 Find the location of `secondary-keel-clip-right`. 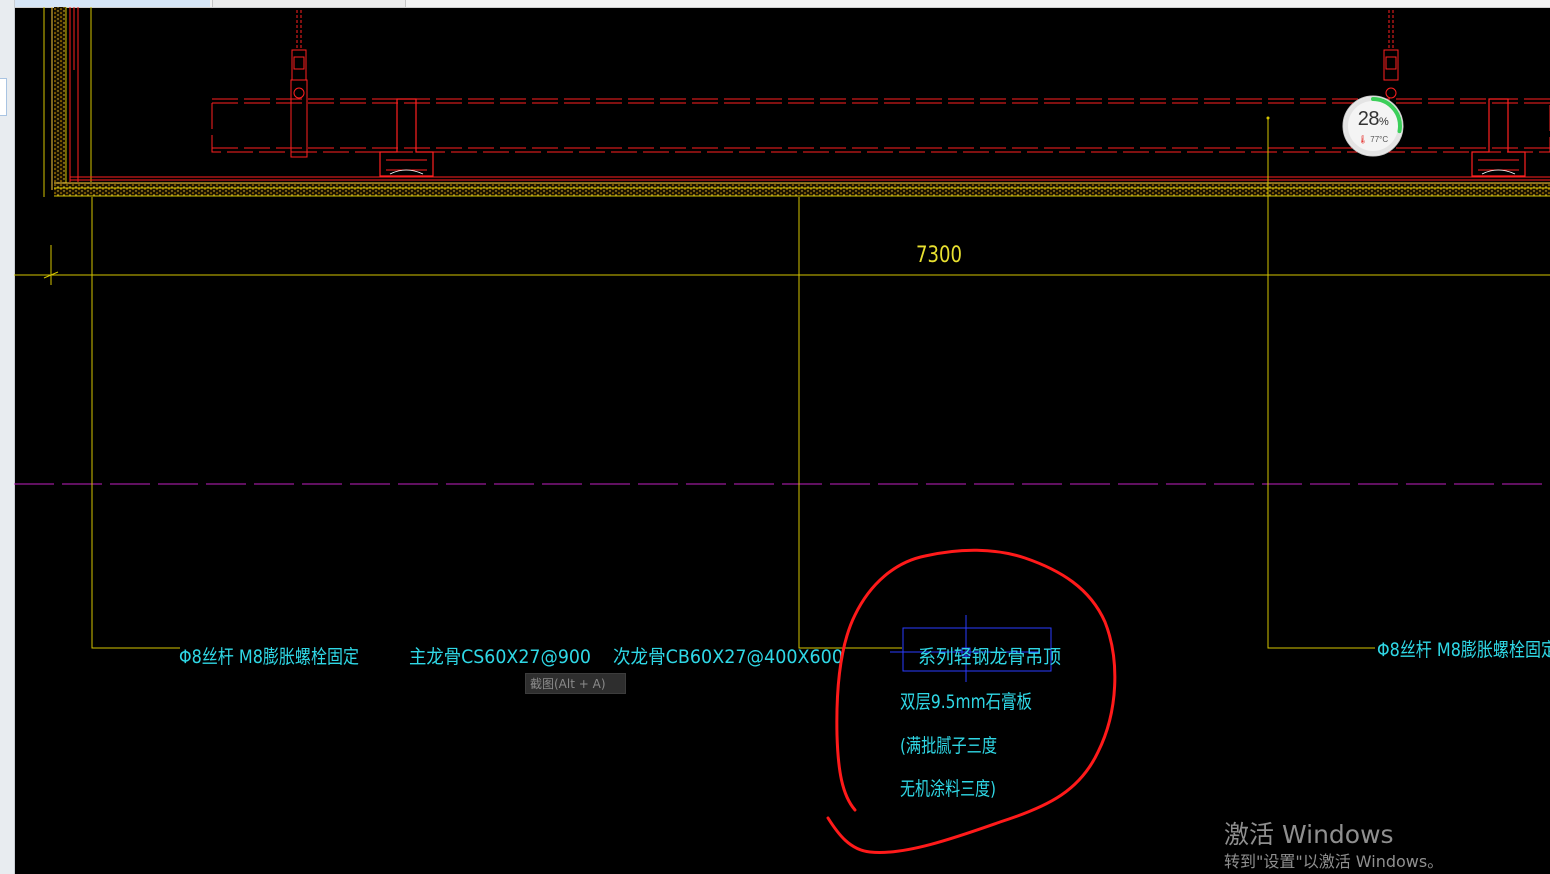

secondary-keel-clip-right is located at coordinates (1498, 137).